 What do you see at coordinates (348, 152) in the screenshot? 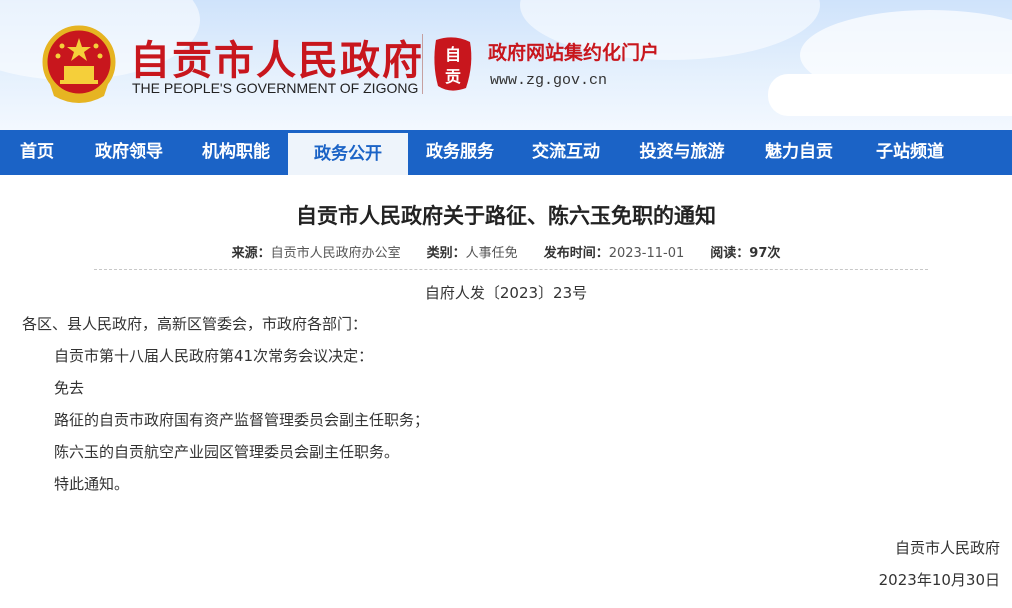
I see `nav-item-gov-affairs: 政务公开` at bounding box center [348, 152].